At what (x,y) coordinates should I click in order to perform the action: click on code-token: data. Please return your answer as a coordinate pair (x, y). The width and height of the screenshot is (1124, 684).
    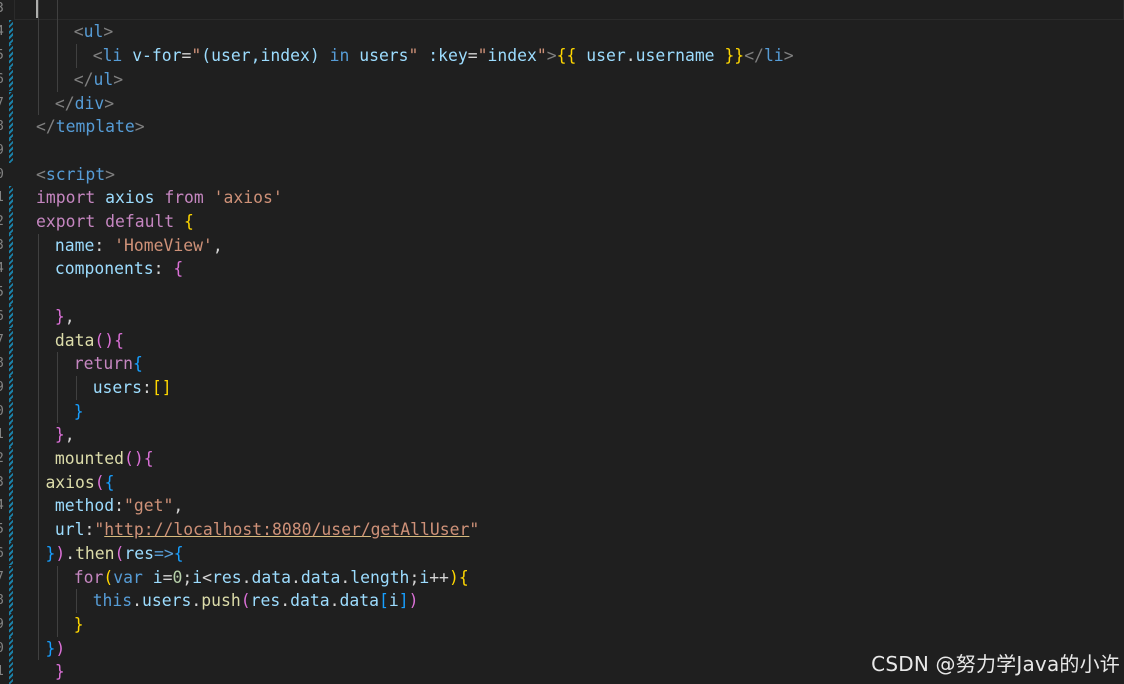
    Looking at the image, I should click on (310, 601).